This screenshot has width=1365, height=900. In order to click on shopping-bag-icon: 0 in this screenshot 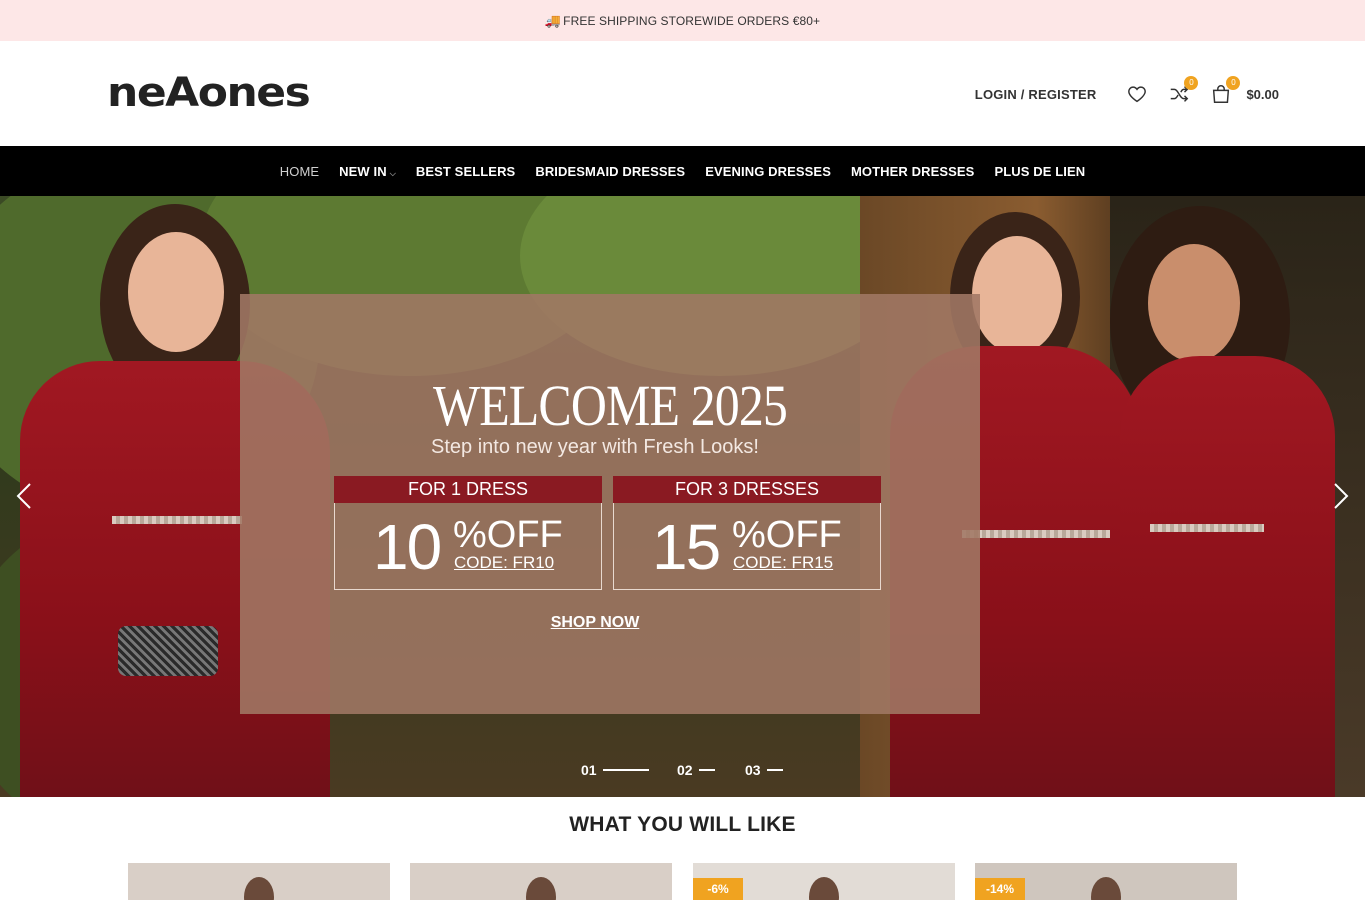, I will do `click(1225, 90)`.